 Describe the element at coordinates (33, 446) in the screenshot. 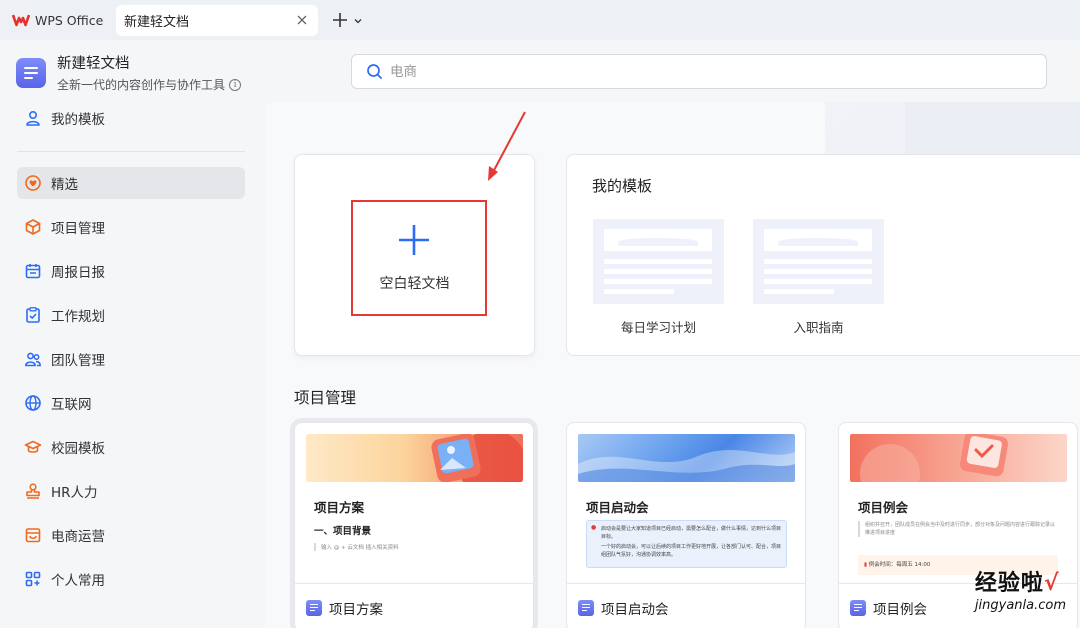

I see `graduation-cap-icon` at that location.